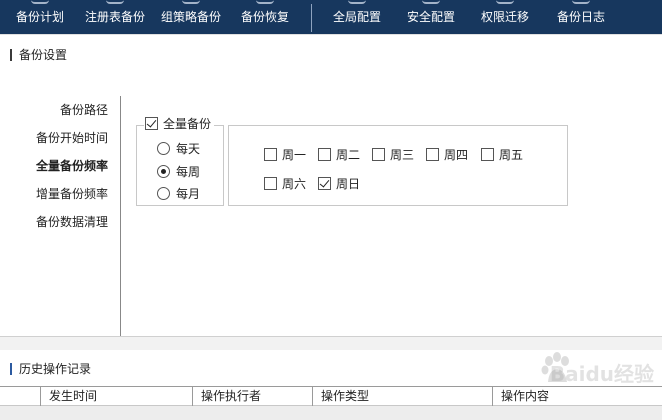  I want to click on day-label: 周二, so click(348, 155).